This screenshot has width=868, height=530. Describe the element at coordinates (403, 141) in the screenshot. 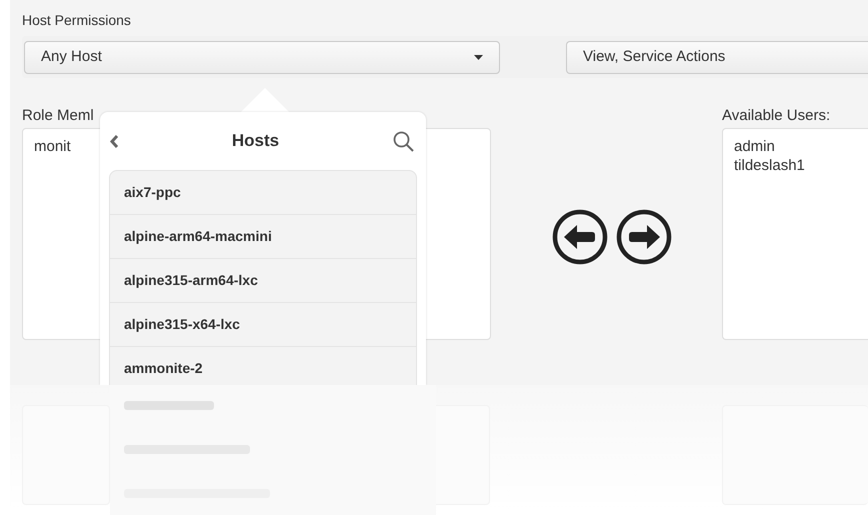

I see `search-icon` at that location.